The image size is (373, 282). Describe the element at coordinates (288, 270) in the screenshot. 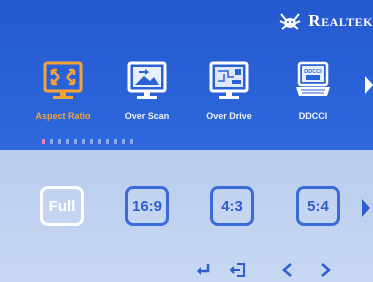

I see `chevron-left-icon` at that location.